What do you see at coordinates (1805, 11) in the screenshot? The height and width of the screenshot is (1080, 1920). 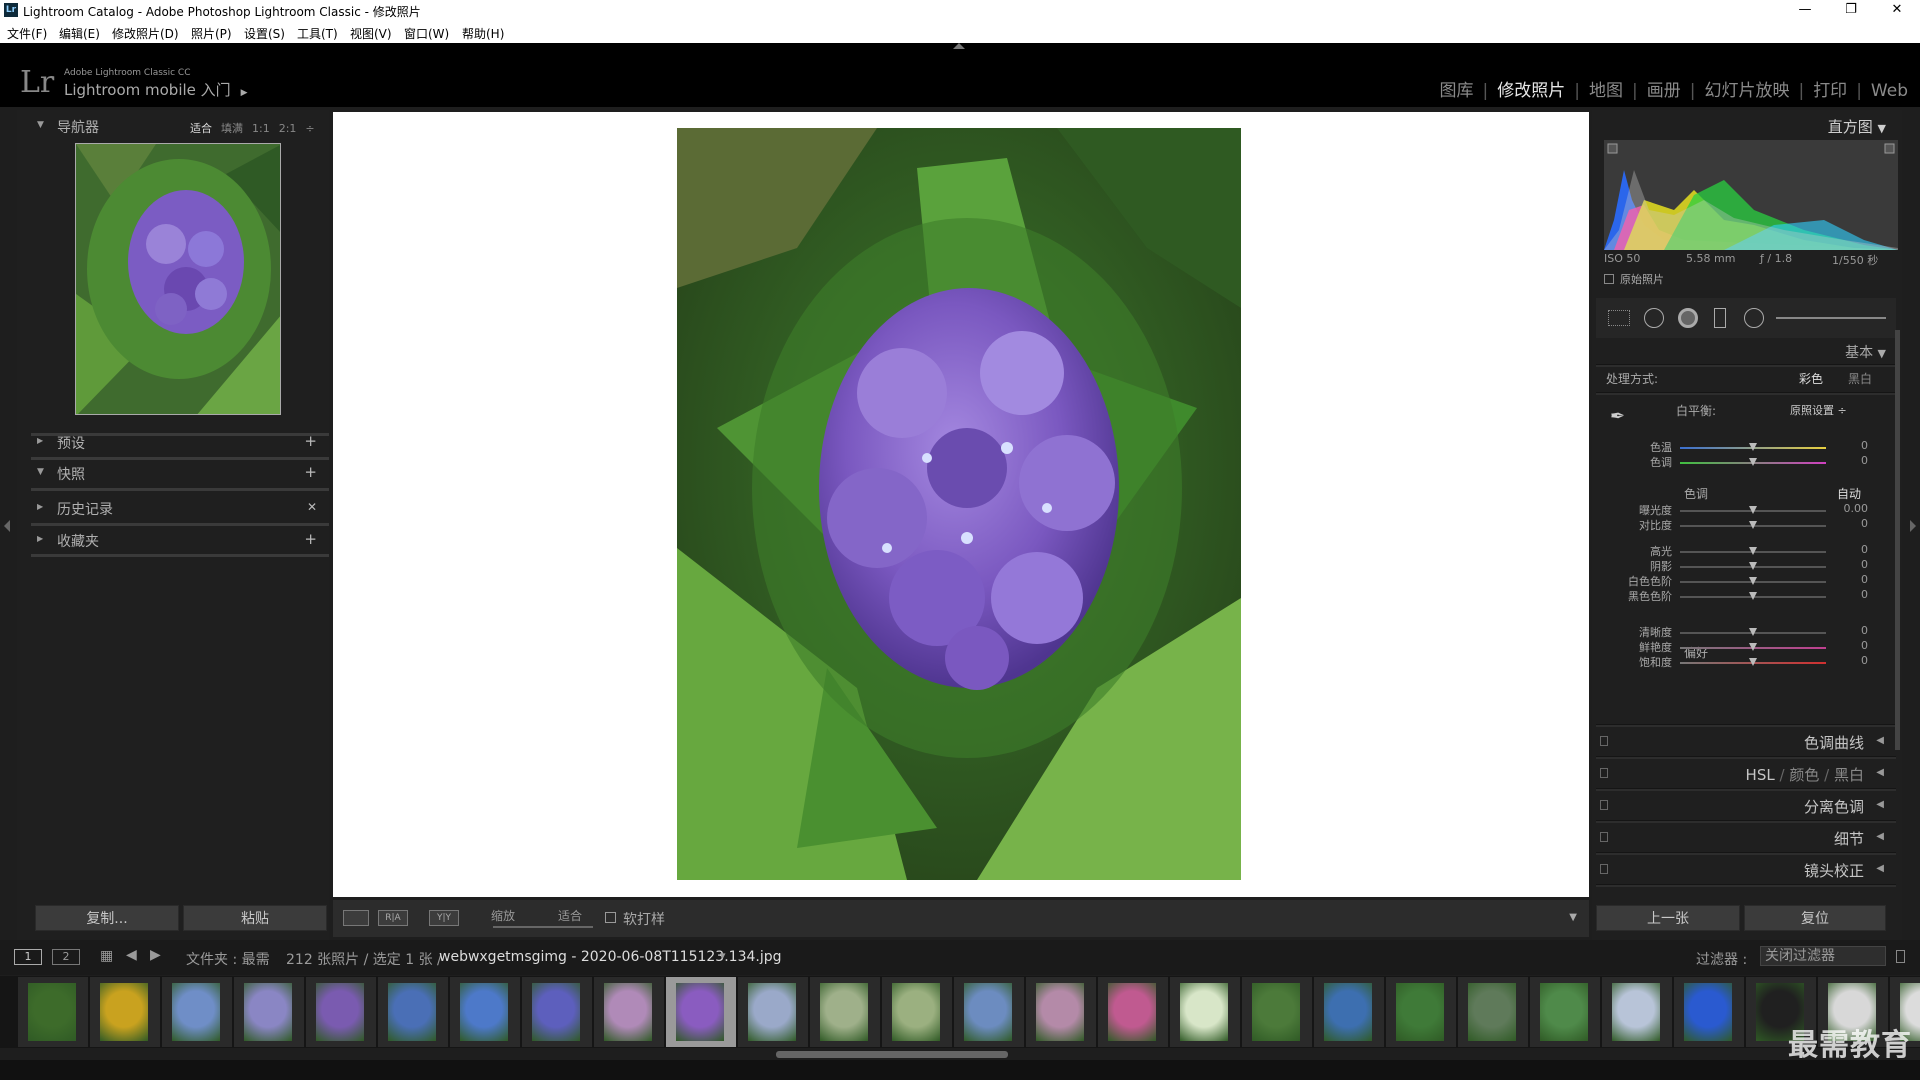 I see `minimize-button: —` at bounding box center [1805, 11].